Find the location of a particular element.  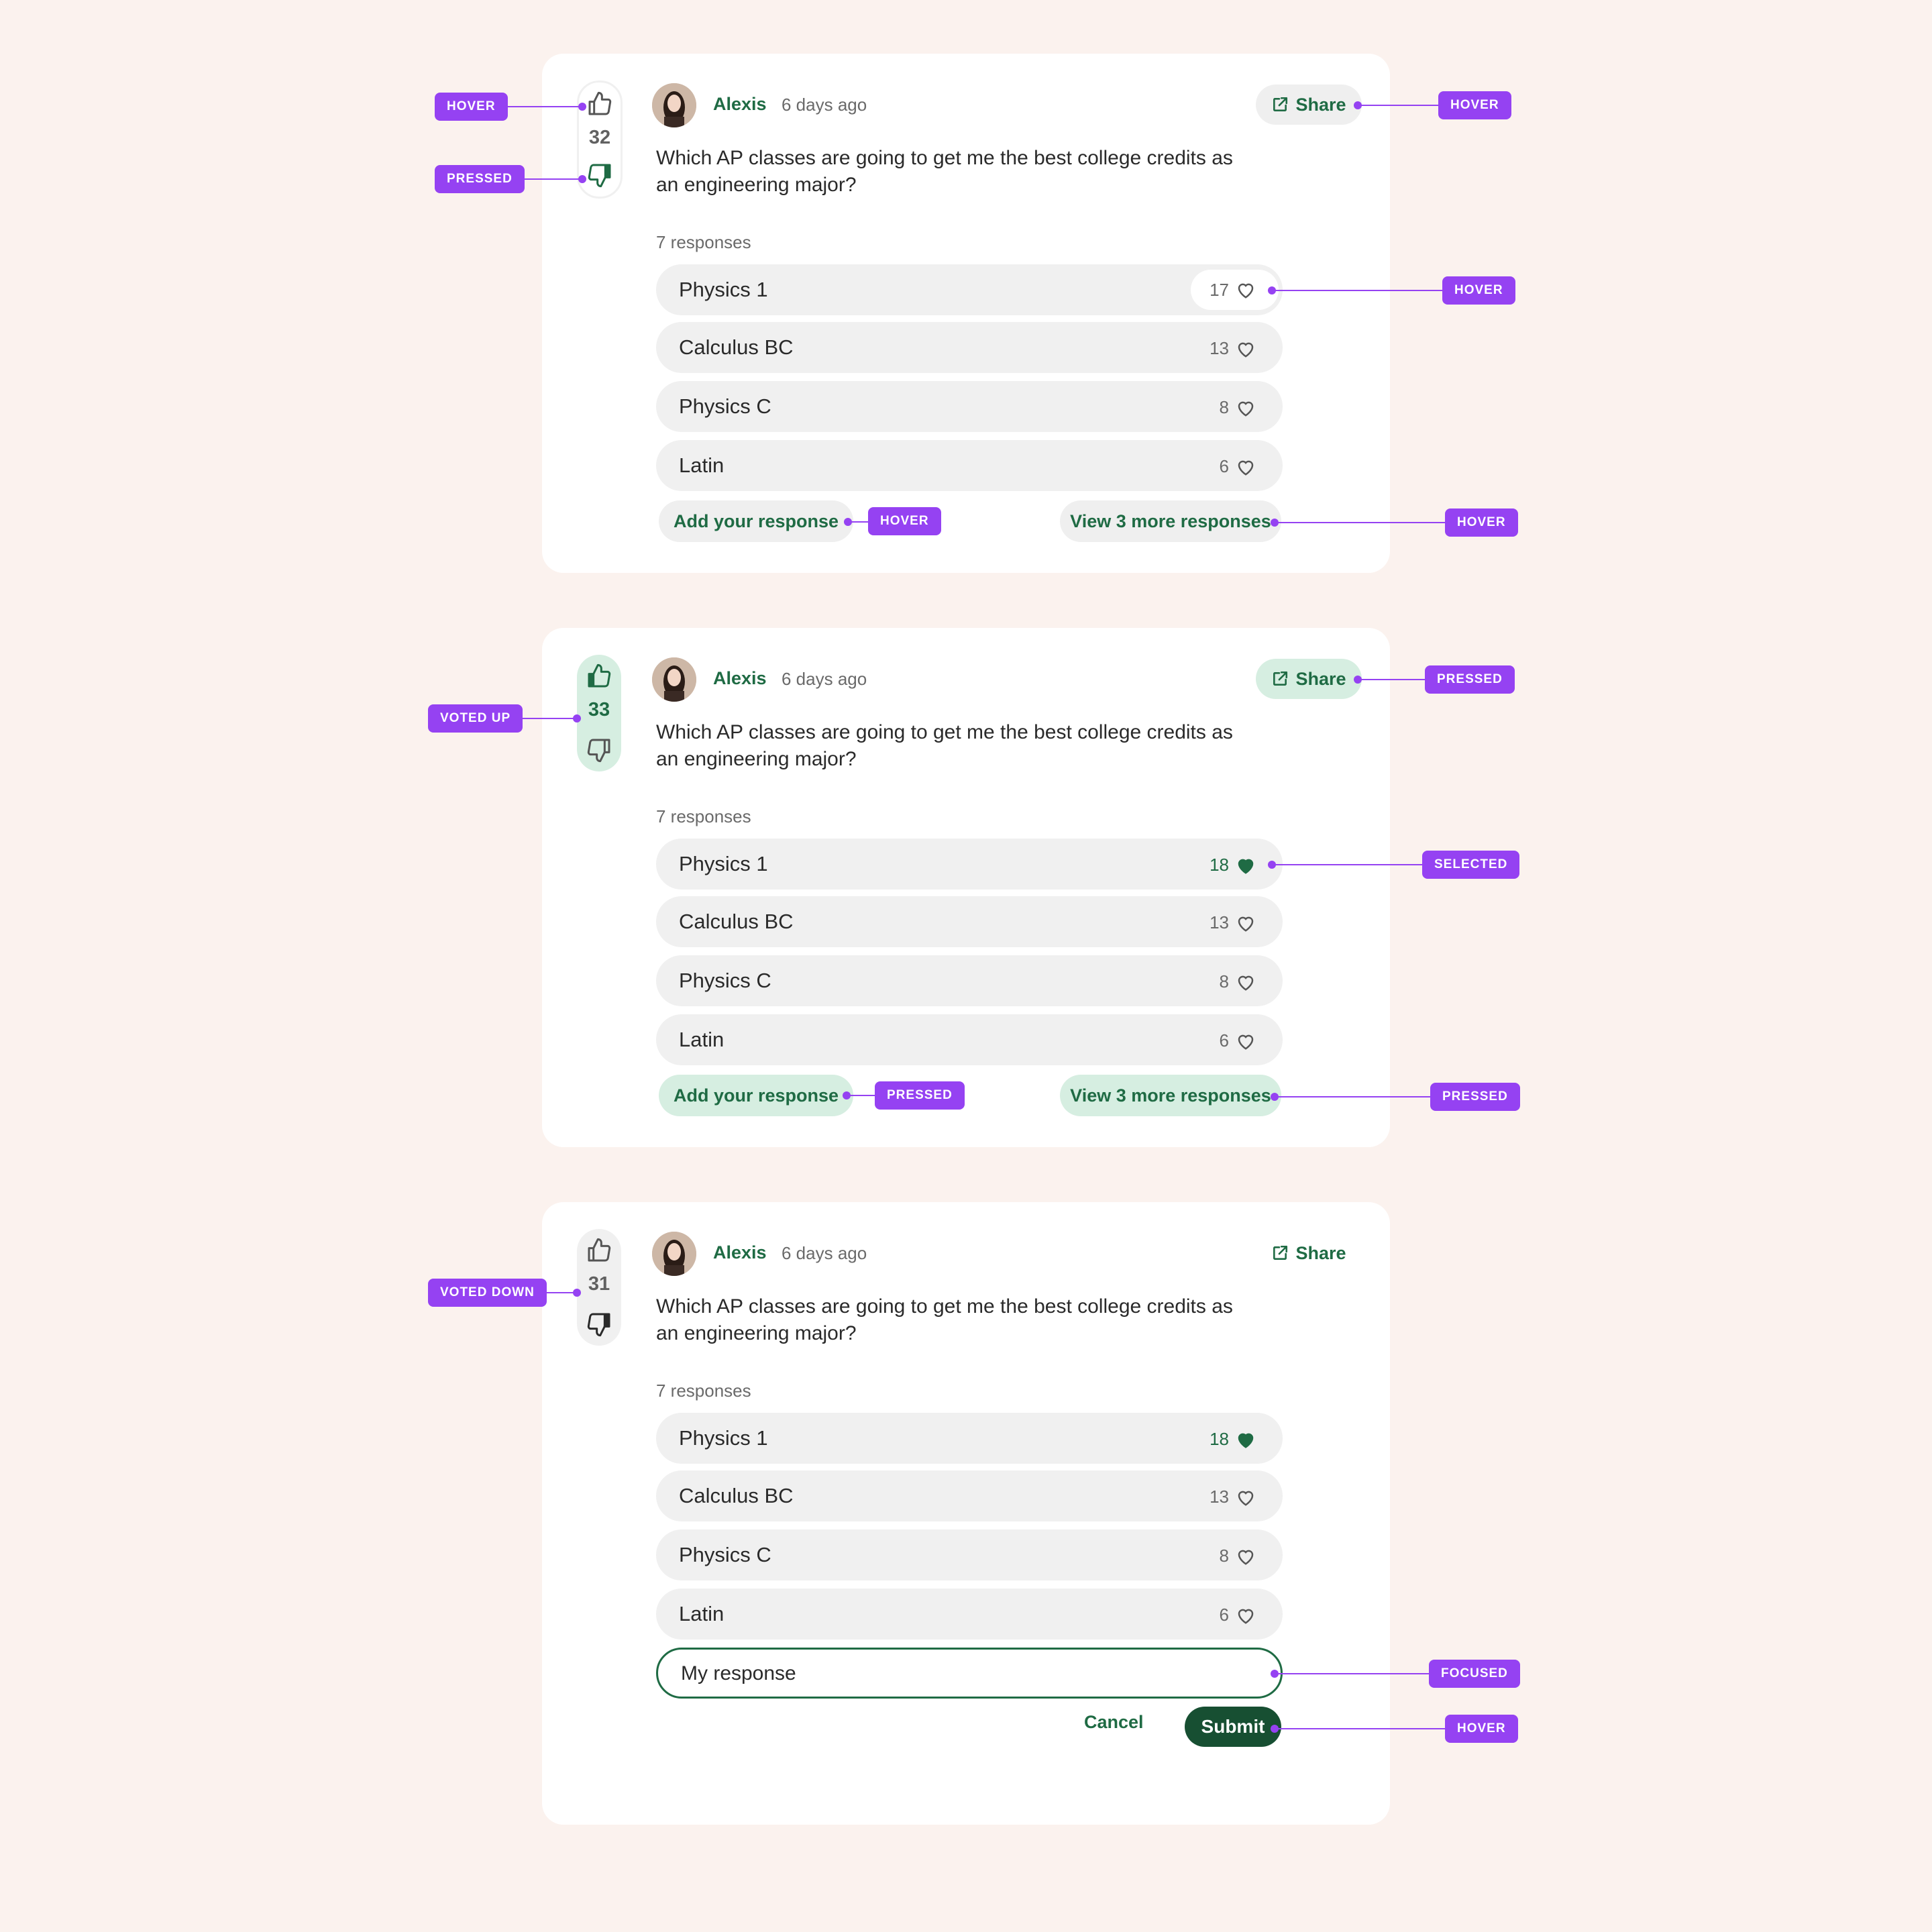

external-link-icon is located at coordinates (1280, 678).